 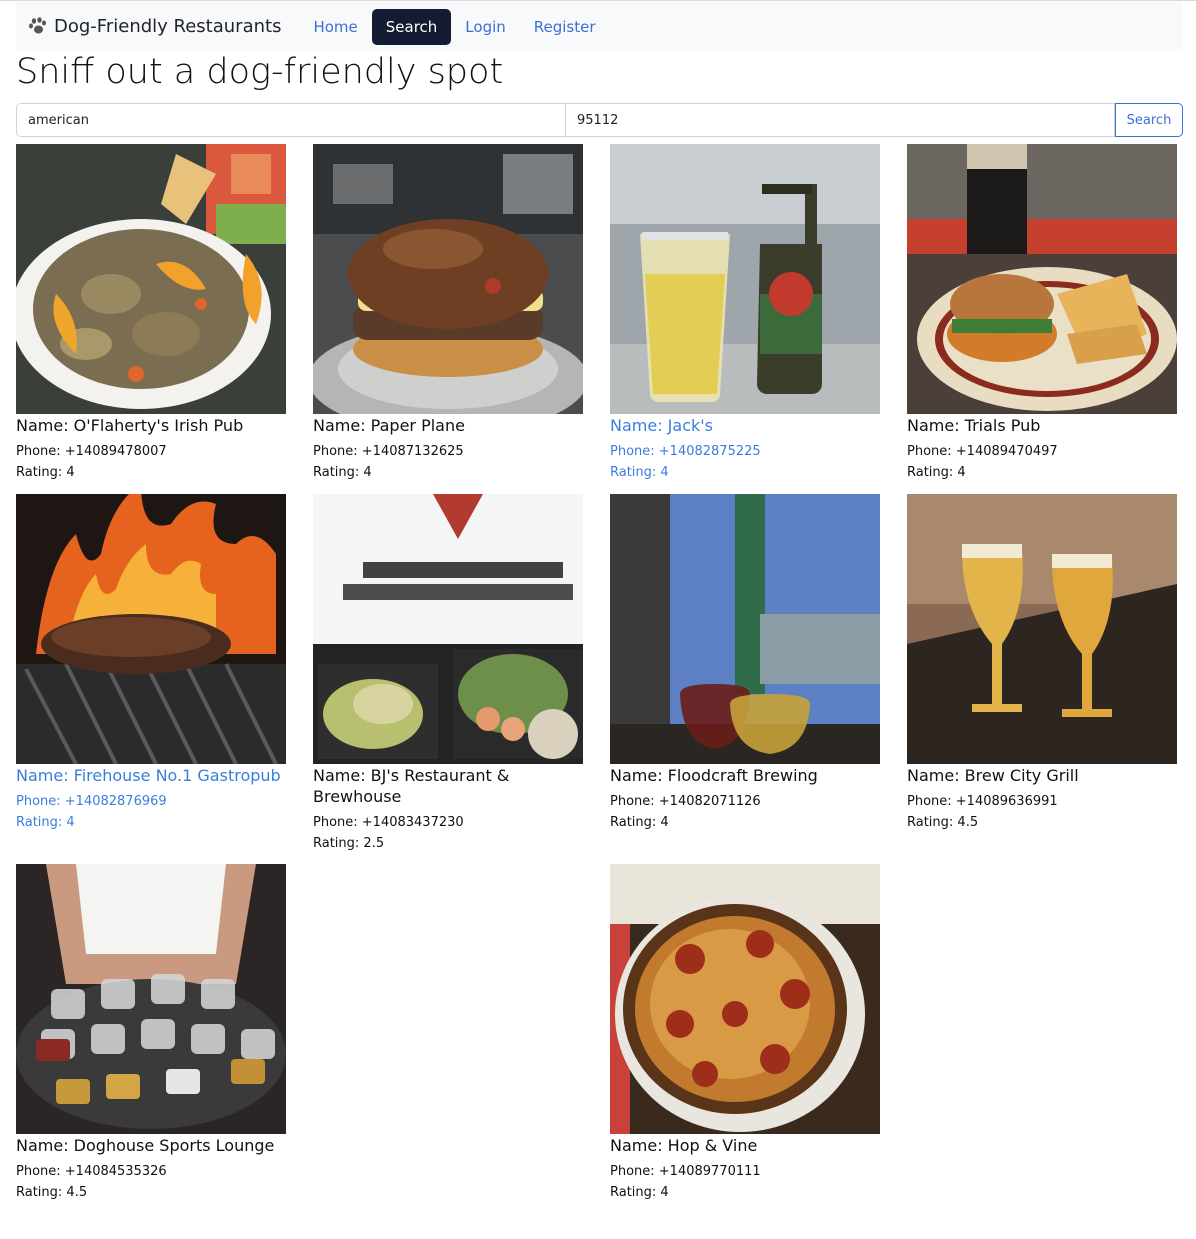 I want to click on restaurant-name: Name: Brew City Grill, so click(x=993, y=775).